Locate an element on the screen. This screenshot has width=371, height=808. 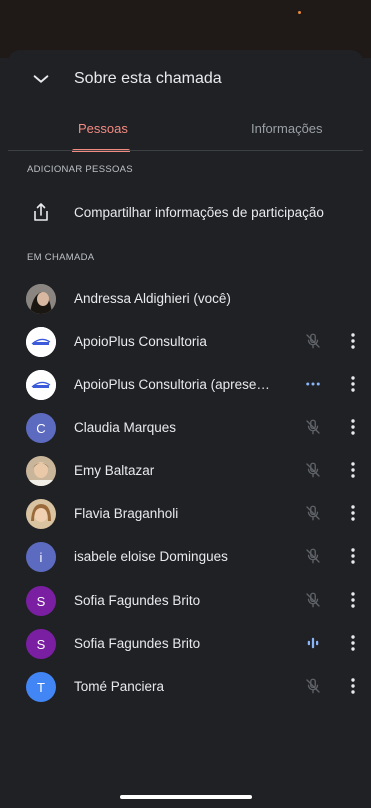
home-indicator is located at coordinates (186, 797).